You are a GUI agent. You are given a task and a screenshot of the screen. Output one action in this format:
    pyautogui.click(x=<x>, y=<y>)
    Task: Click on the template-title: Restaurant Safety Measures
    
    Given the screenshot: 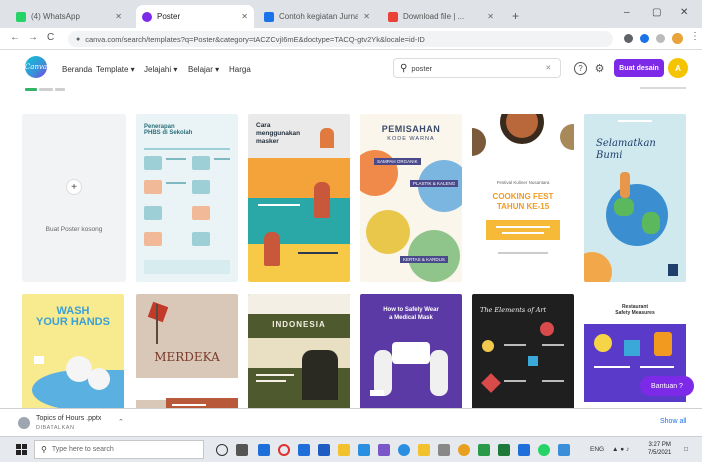 What is the action you would take?
    pyautogui.click(x=635, y=310)
    